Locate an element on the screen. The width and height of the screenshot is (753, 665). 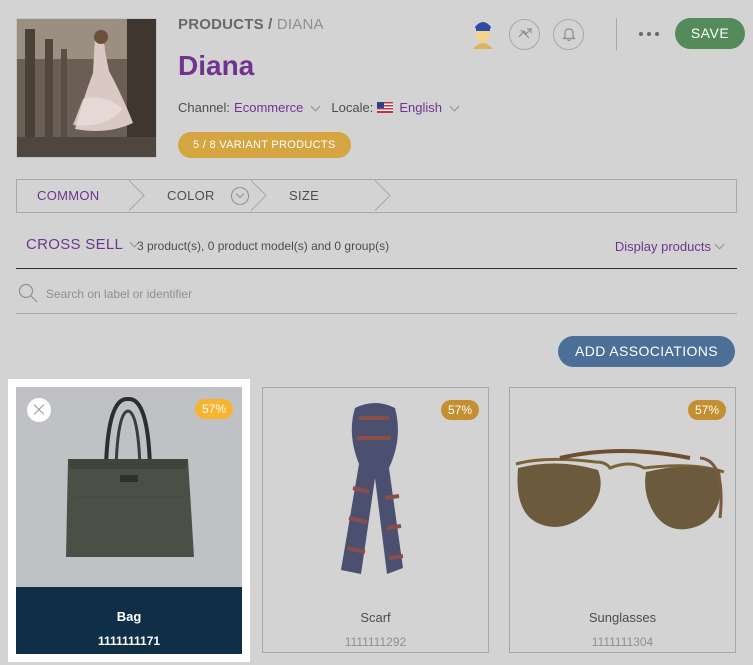
user-avatar-icon is located at coordinates (483, 34).